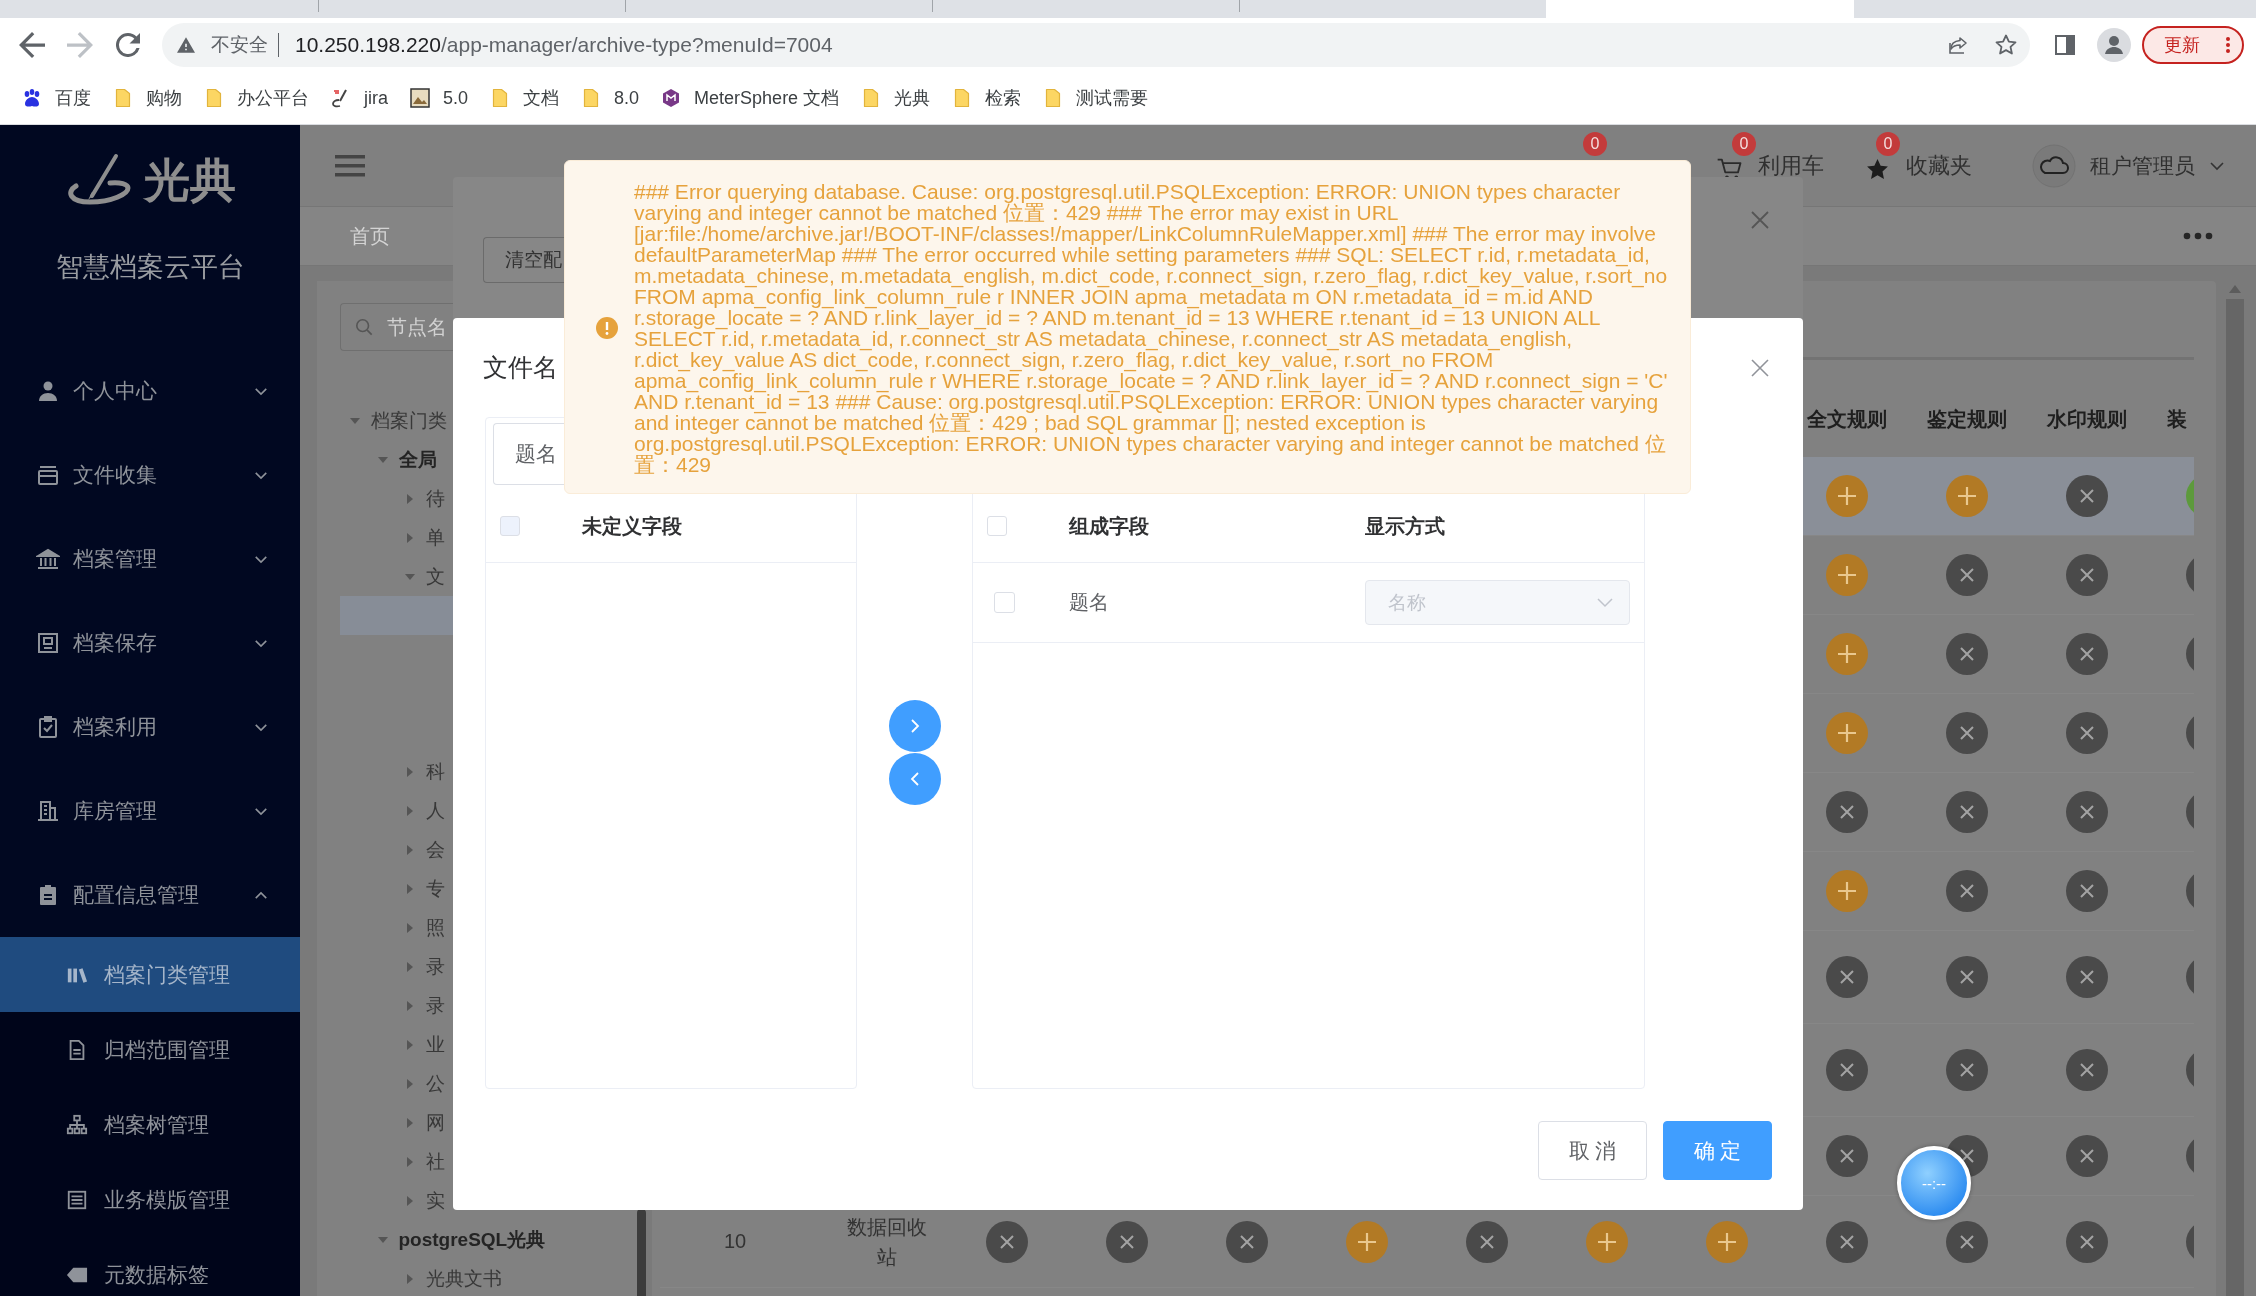 This screenshot has height=1296, width=2256. Describe the element at coordinates (424, 1044) in the screenshot. I see `tree-node: 业` at that location.